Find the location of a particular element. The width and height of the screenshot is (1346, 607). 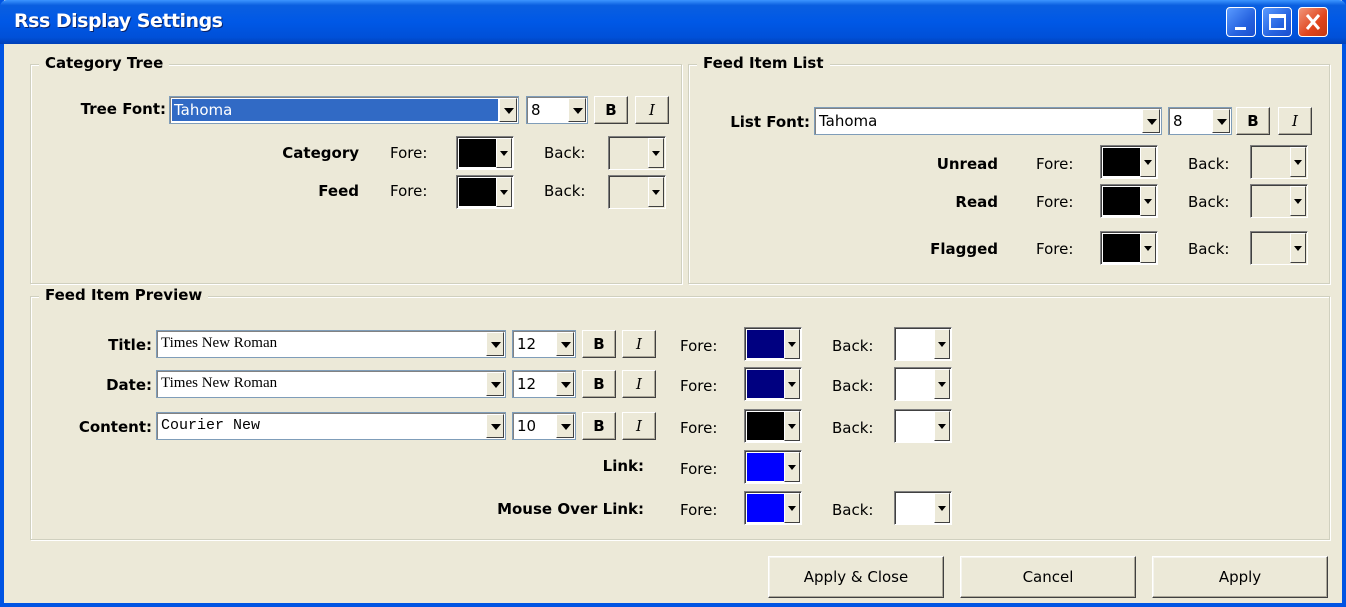

tree-size-select: 8 is located at coordinates (557, 110).